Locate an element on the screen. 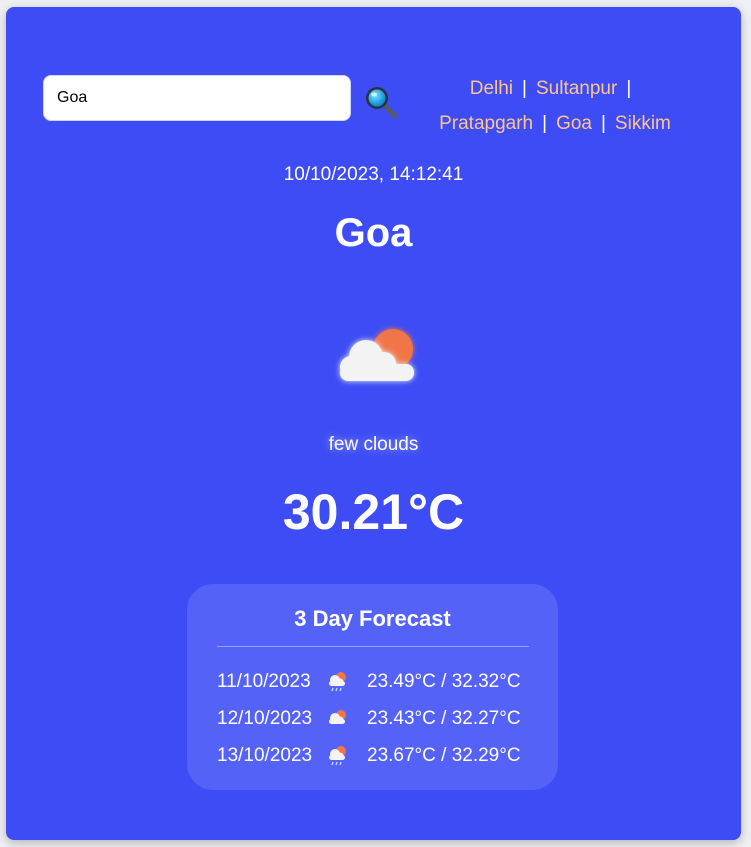  forecast-temps: 23.67°C / 32.29°C is located at coordinates (444, 755).